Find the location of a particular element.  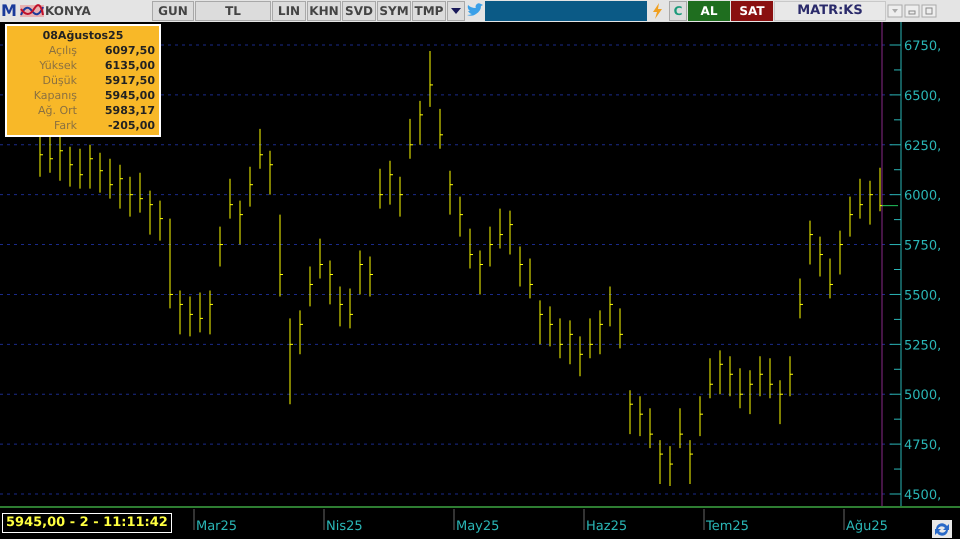

tooltip-value: 6097,50 is located at coordinates (129, 50).